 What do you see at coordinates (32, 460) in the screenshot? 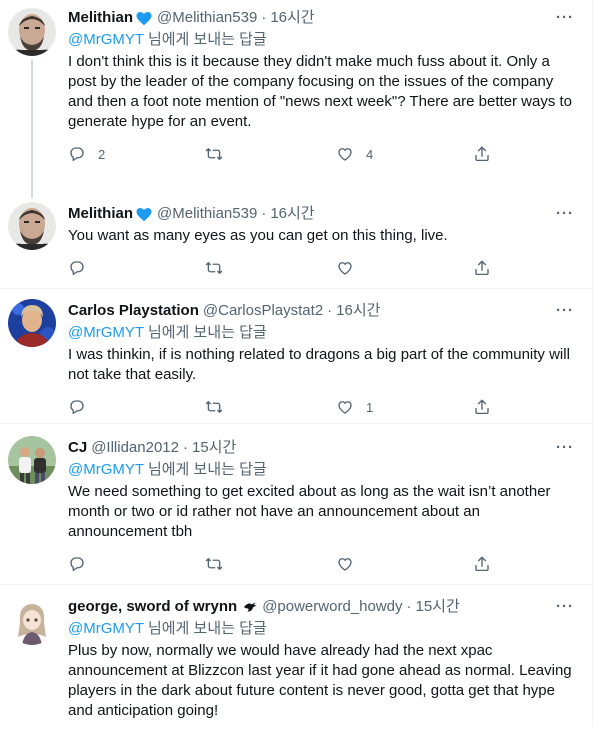
I see `avatar-cj` at bounding box center [32, 460].